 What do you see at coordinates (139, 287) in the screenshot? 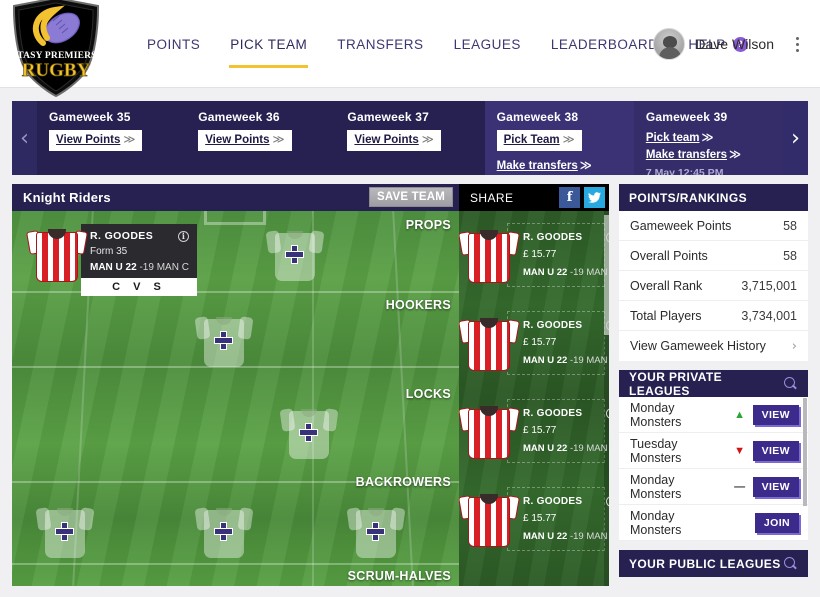
I see `player-actions-cvs: C V S` at bounding box center [139, 287].